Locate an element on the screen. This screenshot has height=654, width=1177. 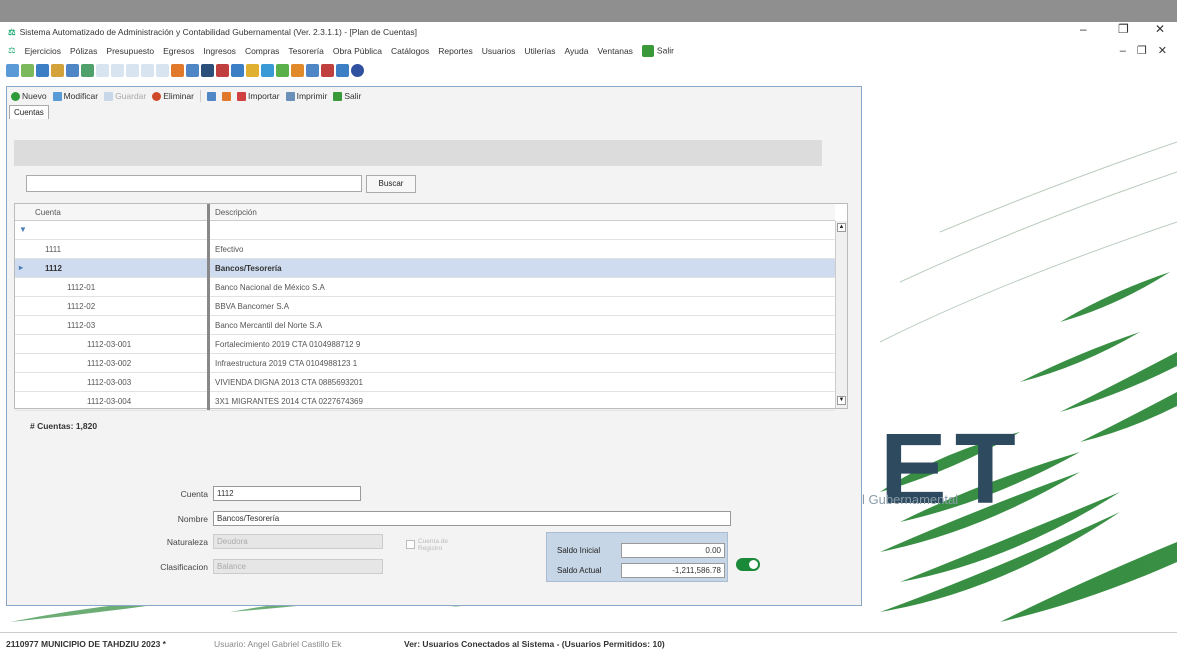
eliminar-button: Eliminar is located at coordinates (173, 96).